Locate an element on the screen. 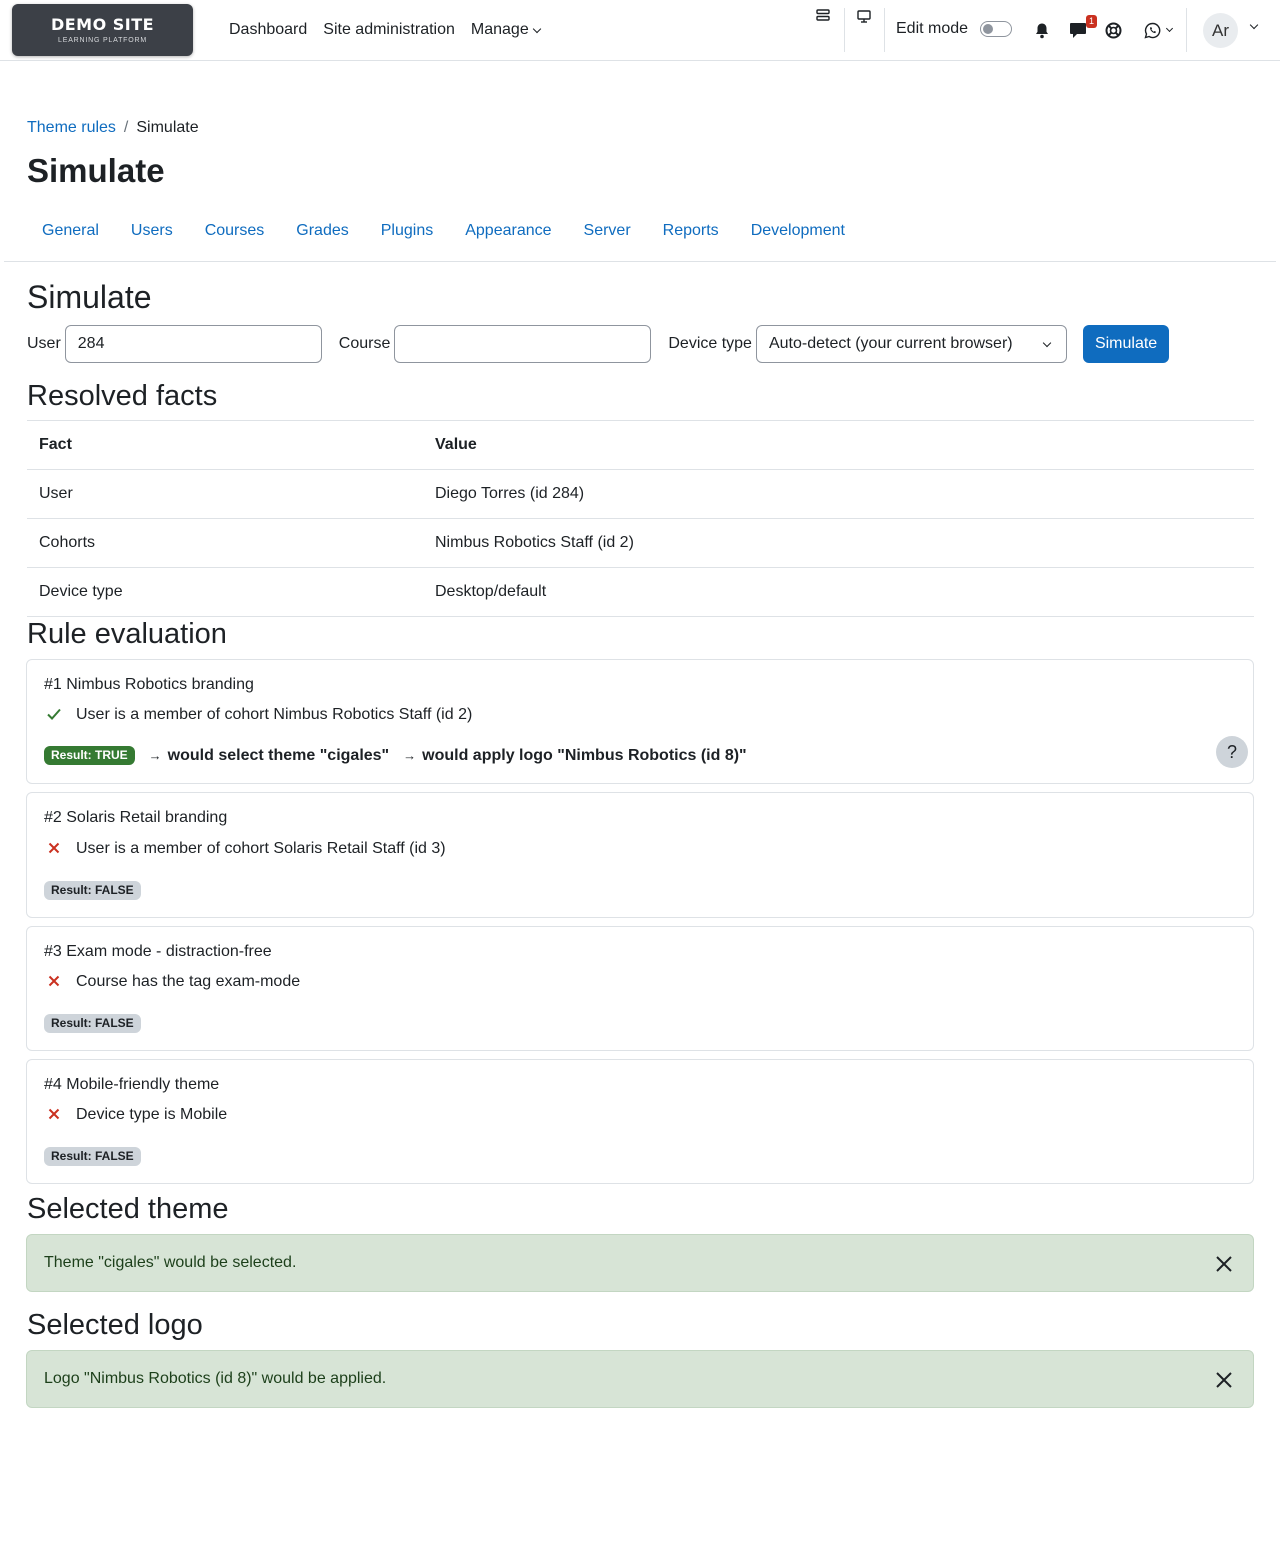  fact-cell: Cohorts is located at coordinates (225, 543).